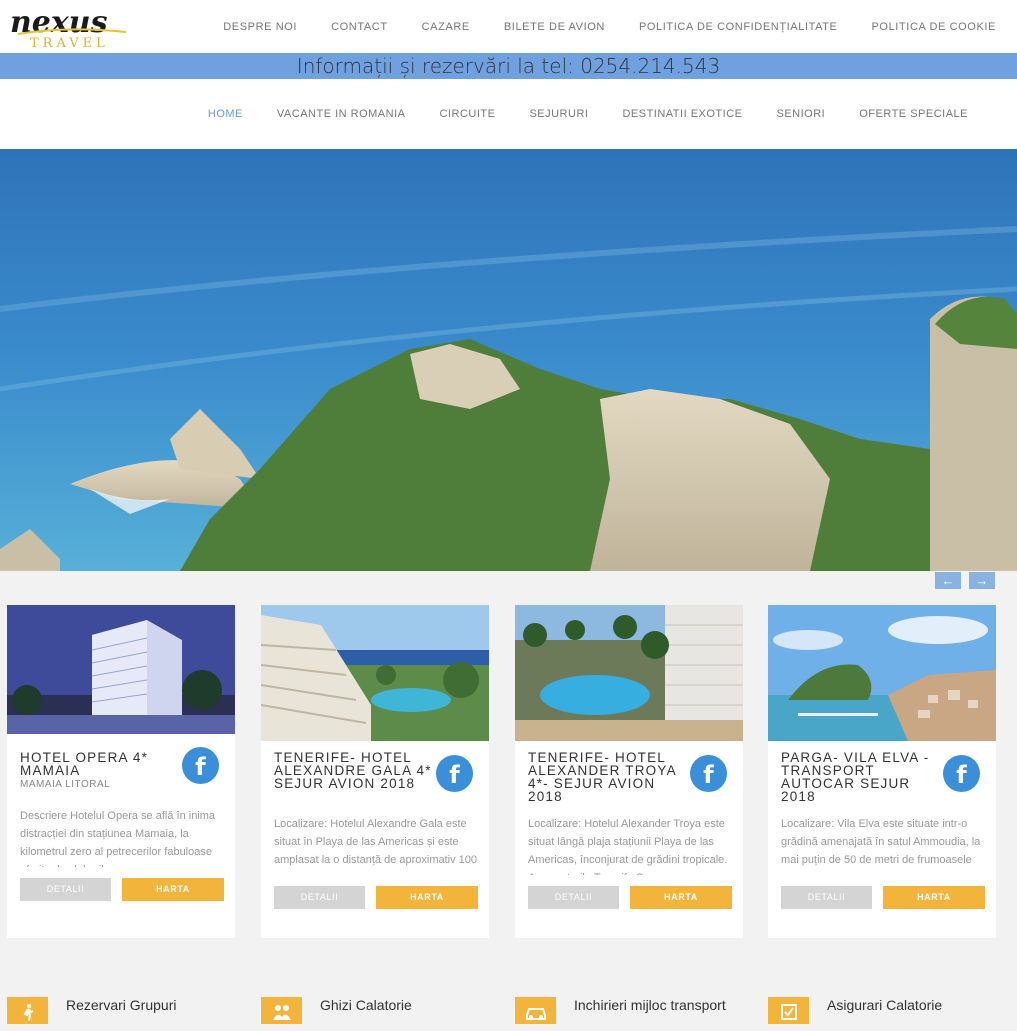 The height and width of the screenshot is (1031, 1017). I want to click on hotel-alexandre-gala-photo, so click(375, 673).